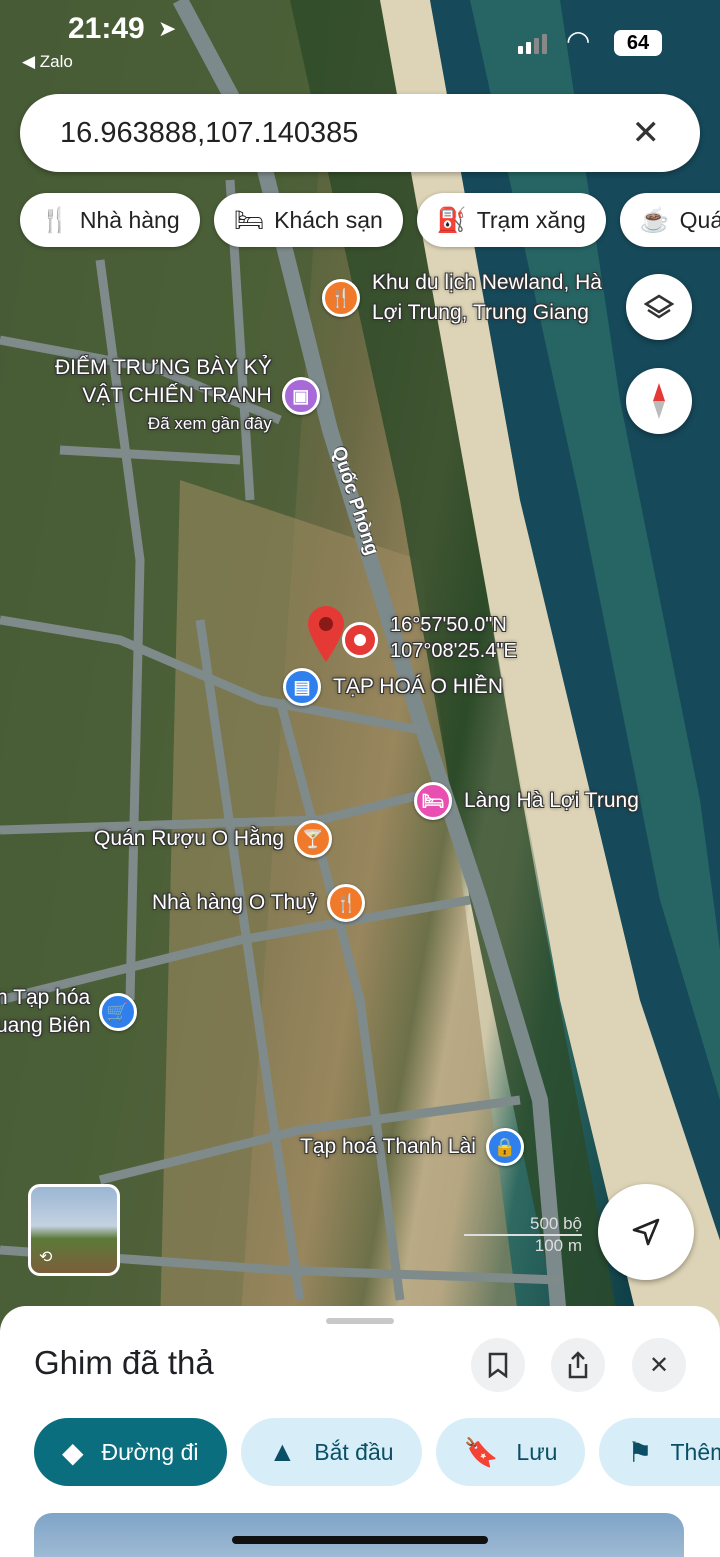  Describe the element at coordinates (578, 40) in the screenshot. I see `wifi-icon: ◠` at that location.